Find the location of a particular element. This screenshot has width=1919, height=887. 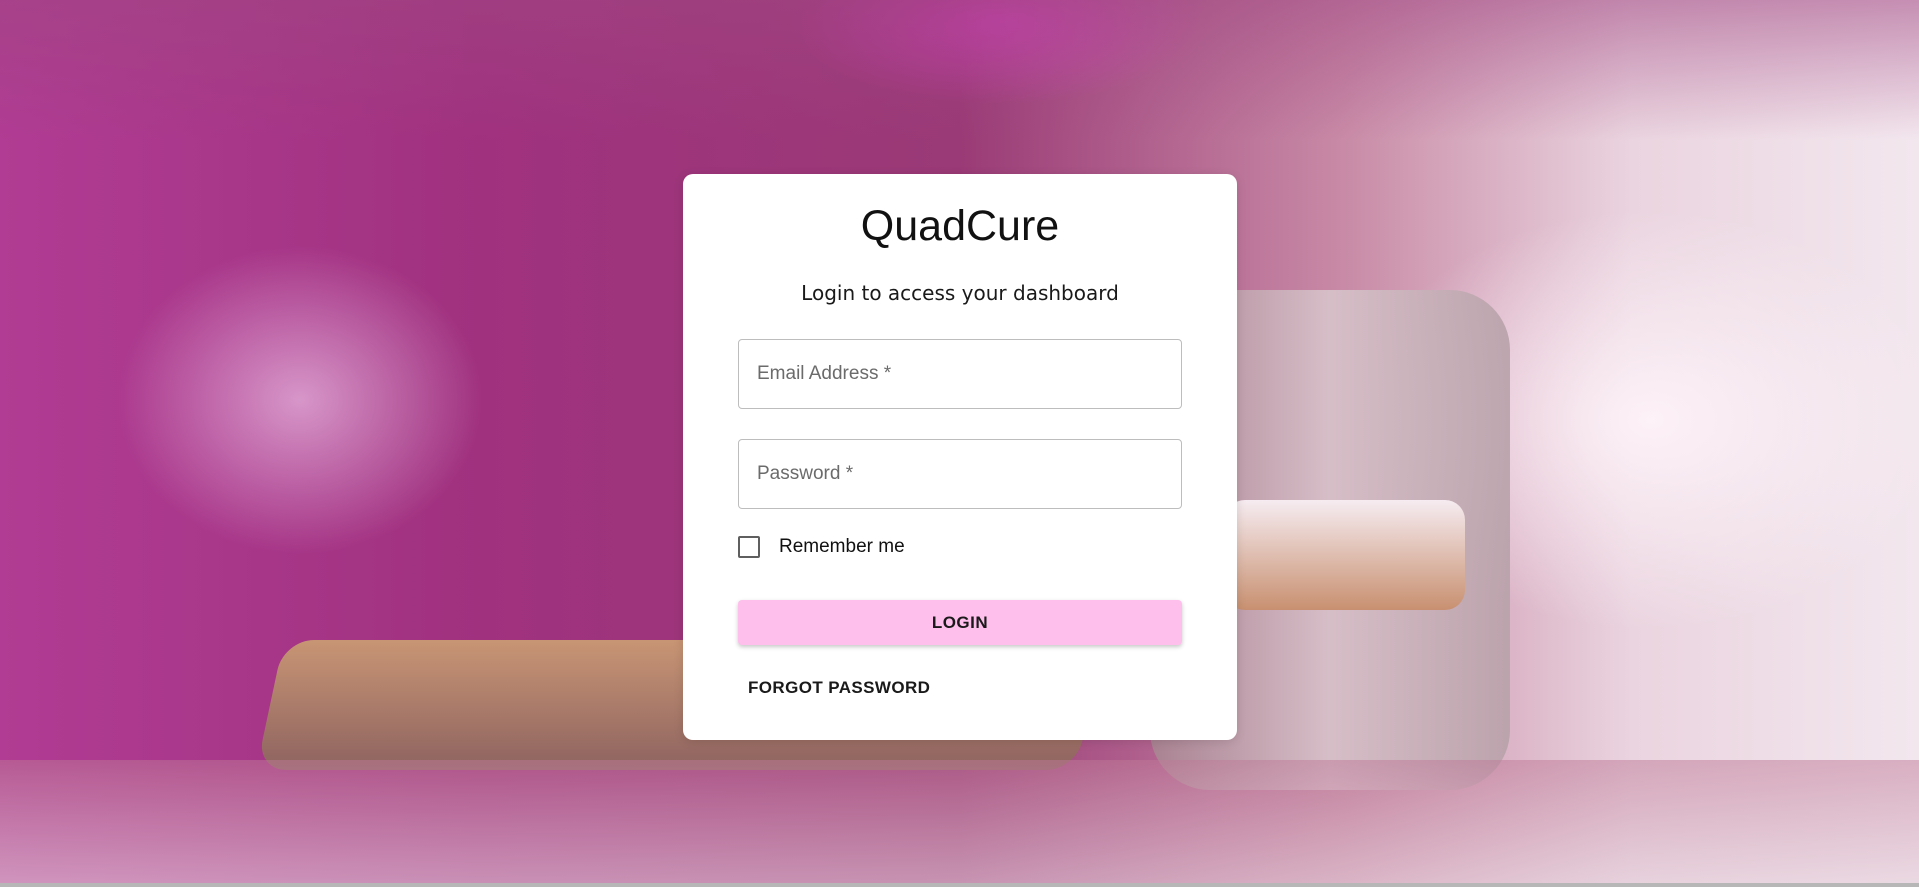

email-input is located at coordinates (960, 374).